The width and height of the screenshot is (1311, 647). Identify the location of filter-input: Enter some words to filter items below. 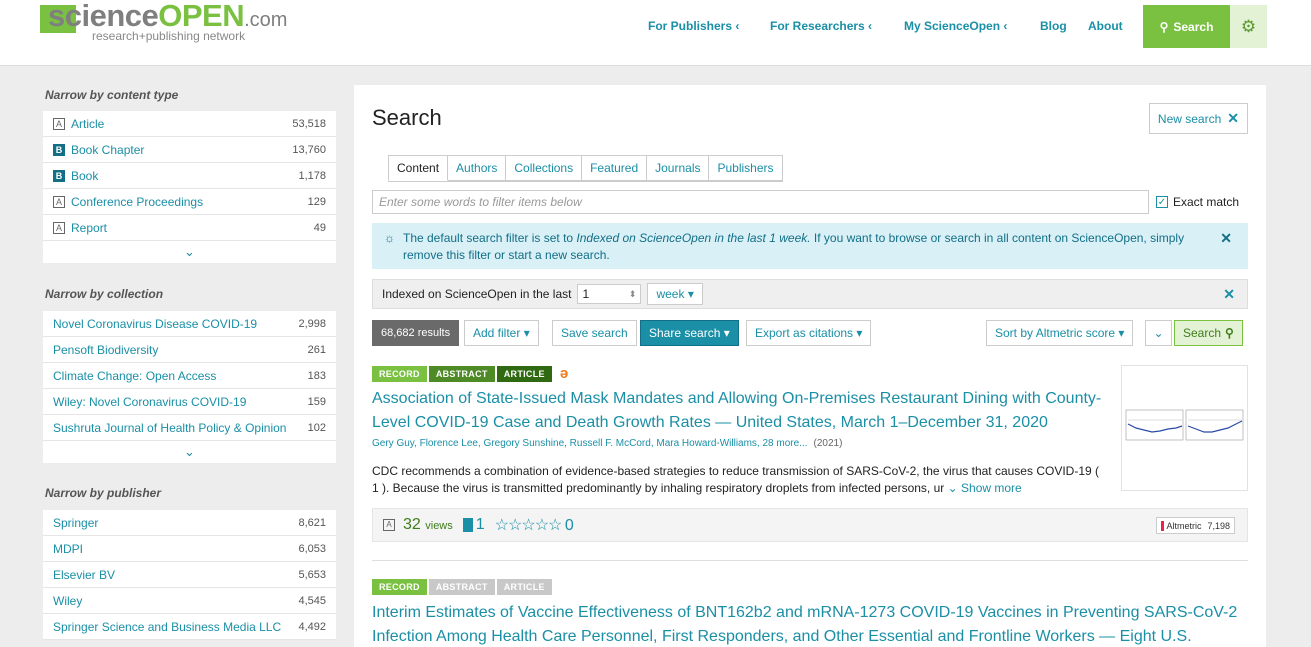
(760, 202).